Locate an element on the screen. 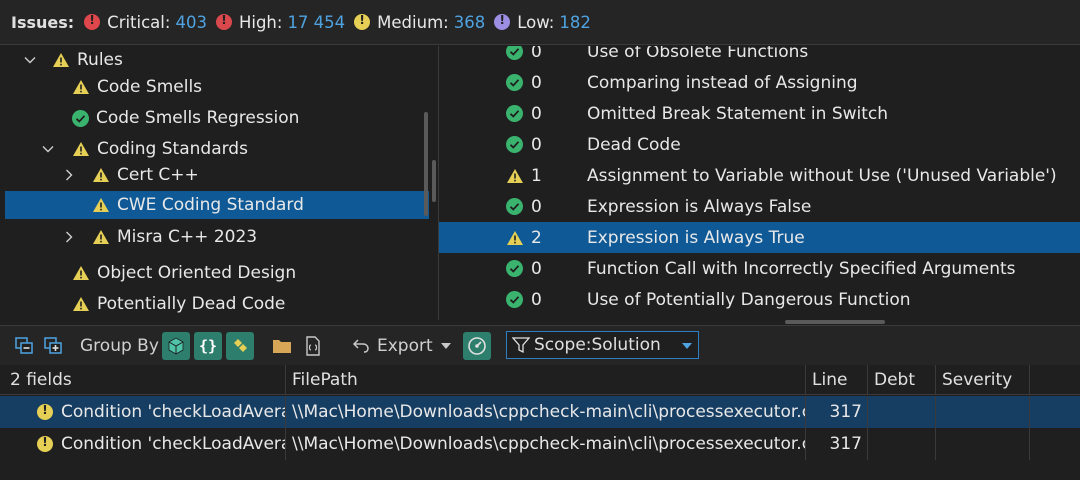  folder-icon is located at coordinates (282, 346).